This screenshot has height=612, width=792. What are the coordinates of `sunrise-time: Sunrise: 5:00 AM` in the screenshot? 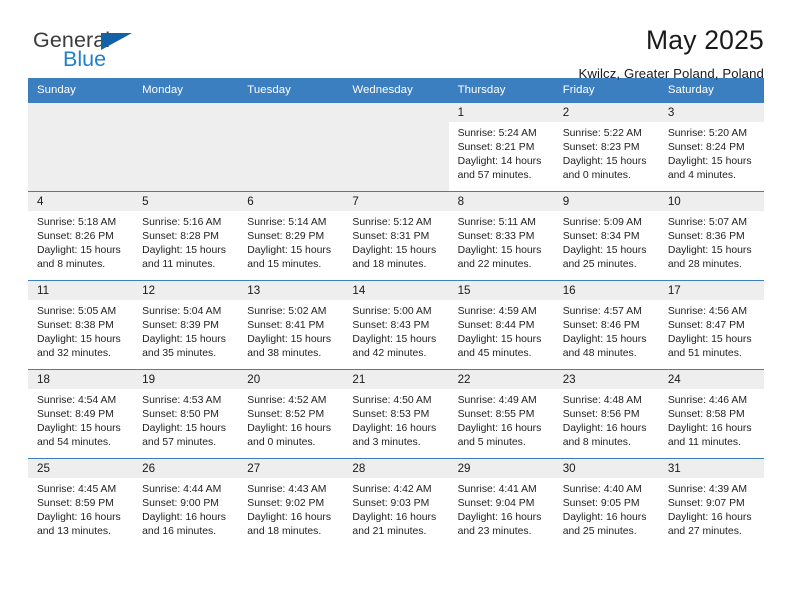 It's located at (392, 311).